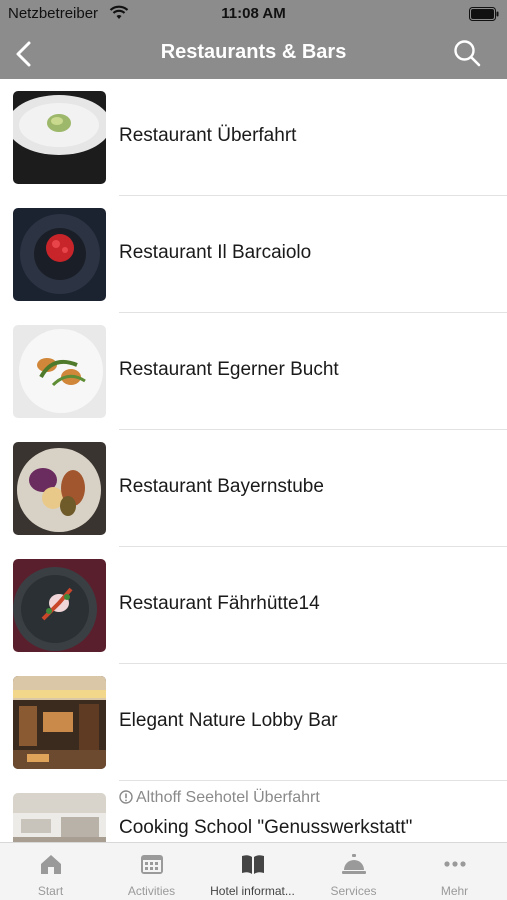  I want to click on tab-label: Services, so click(353, 891).